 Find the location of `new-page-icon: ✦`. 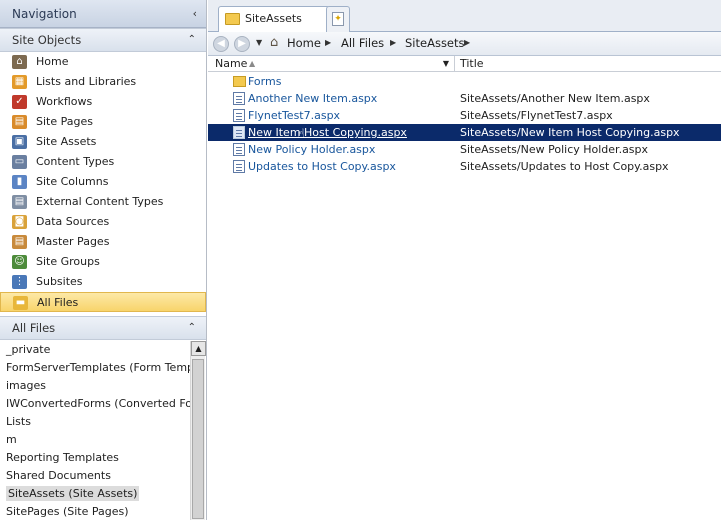

new-page-icon: ✦ is located at coordinates (338, 19).